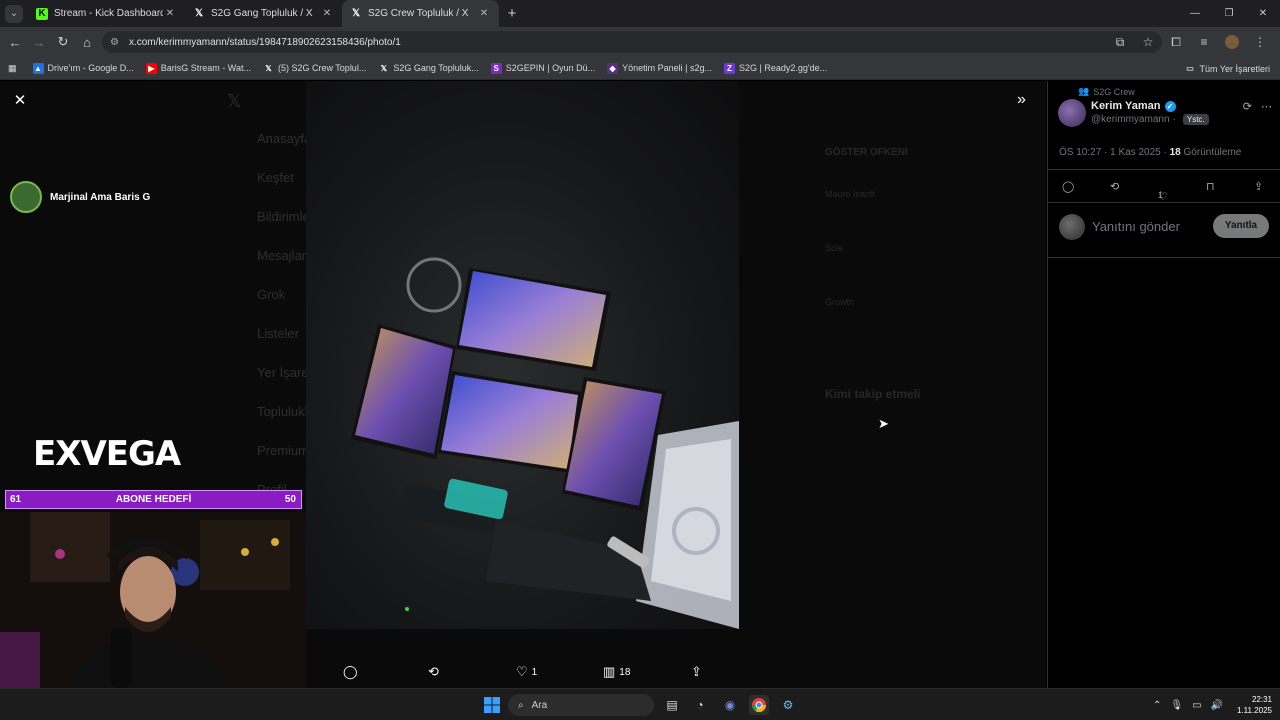 The image size is (1280, 720). I want to click on tab-title: S2G Gang Topluluk / X, so click(262, 13).